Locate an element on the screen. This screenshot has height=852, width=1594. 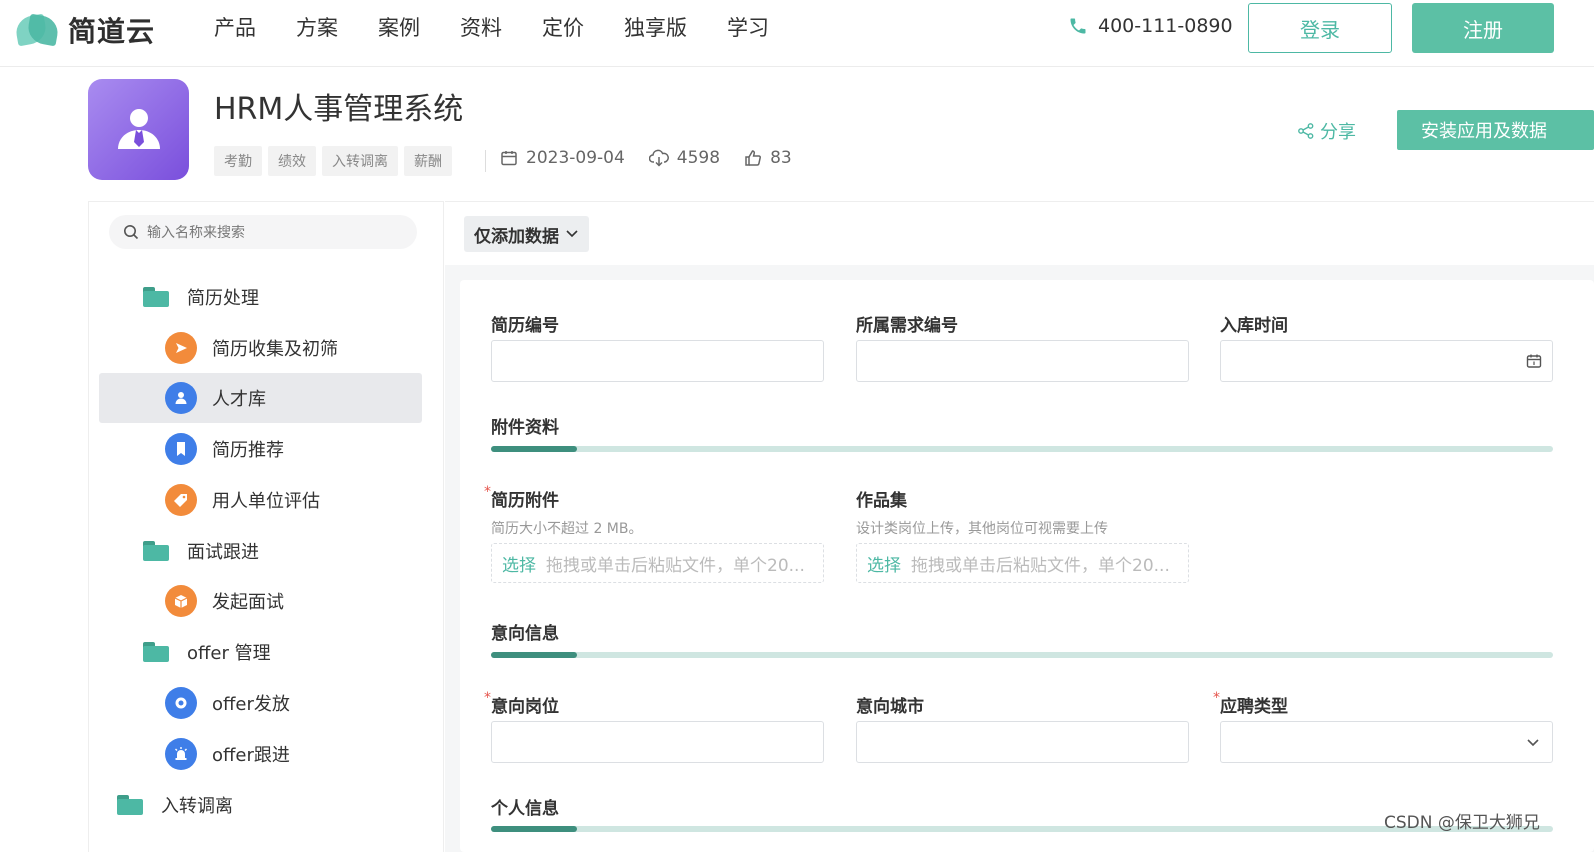
search-placeholder: 输入名称来搜索 is located at coordinates (196, 233).